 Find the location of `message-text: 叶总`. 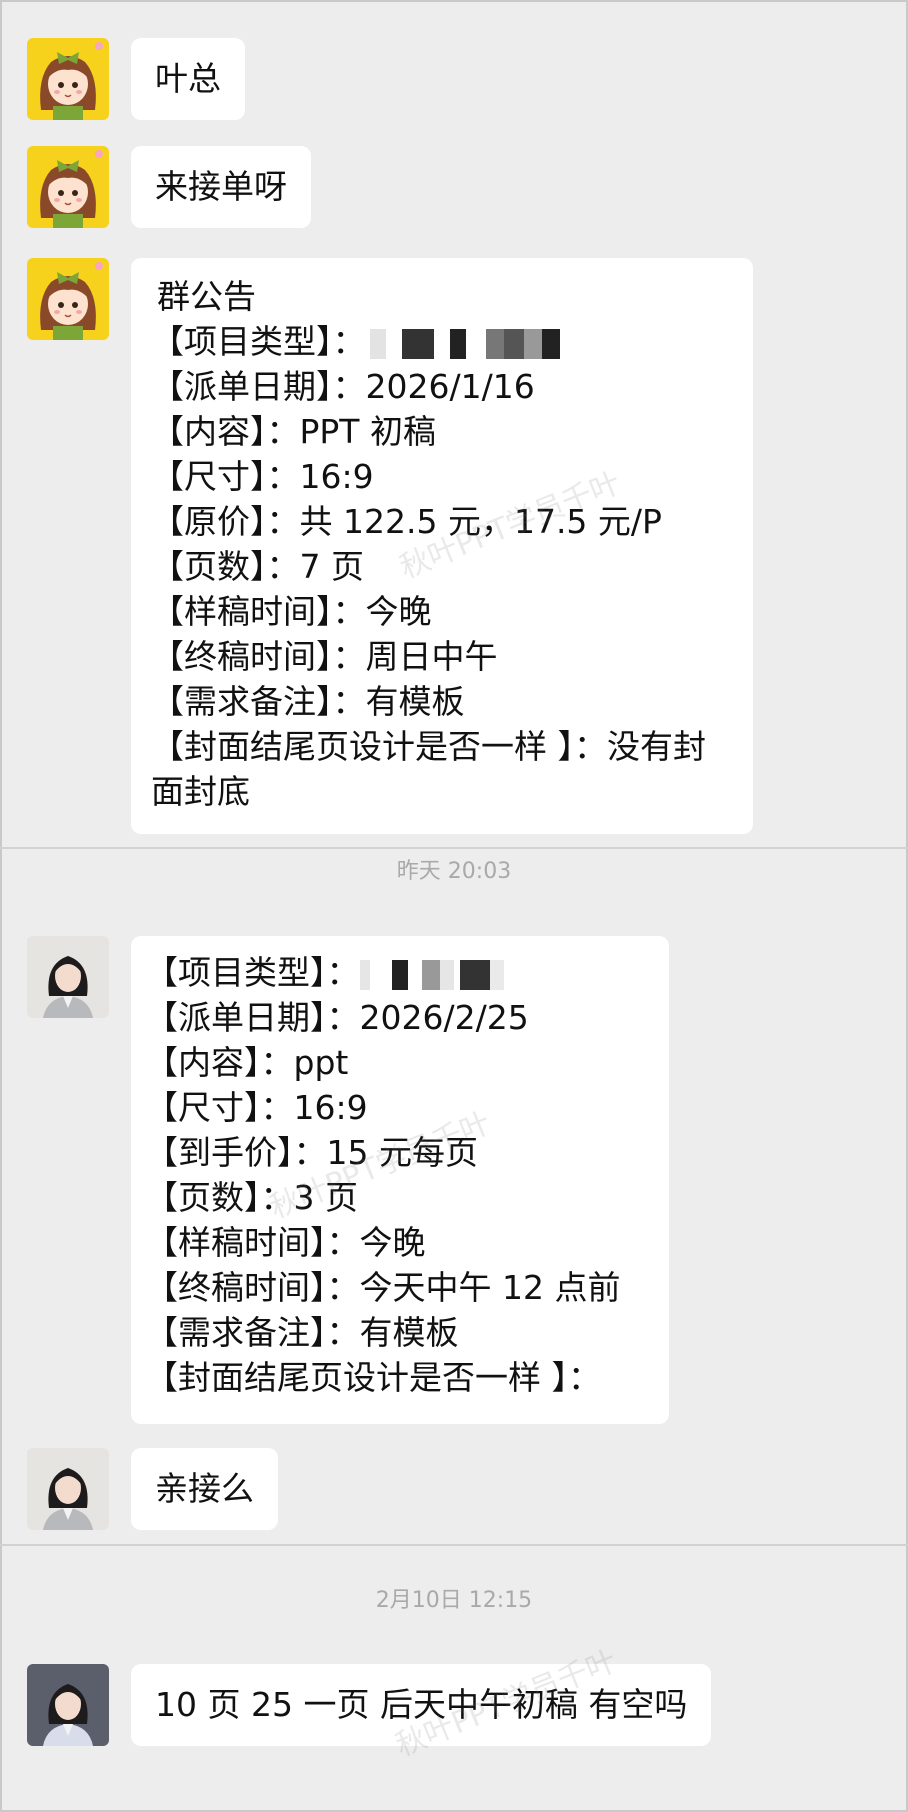

message-text: 叶总 is located at coordinates (188, 78).